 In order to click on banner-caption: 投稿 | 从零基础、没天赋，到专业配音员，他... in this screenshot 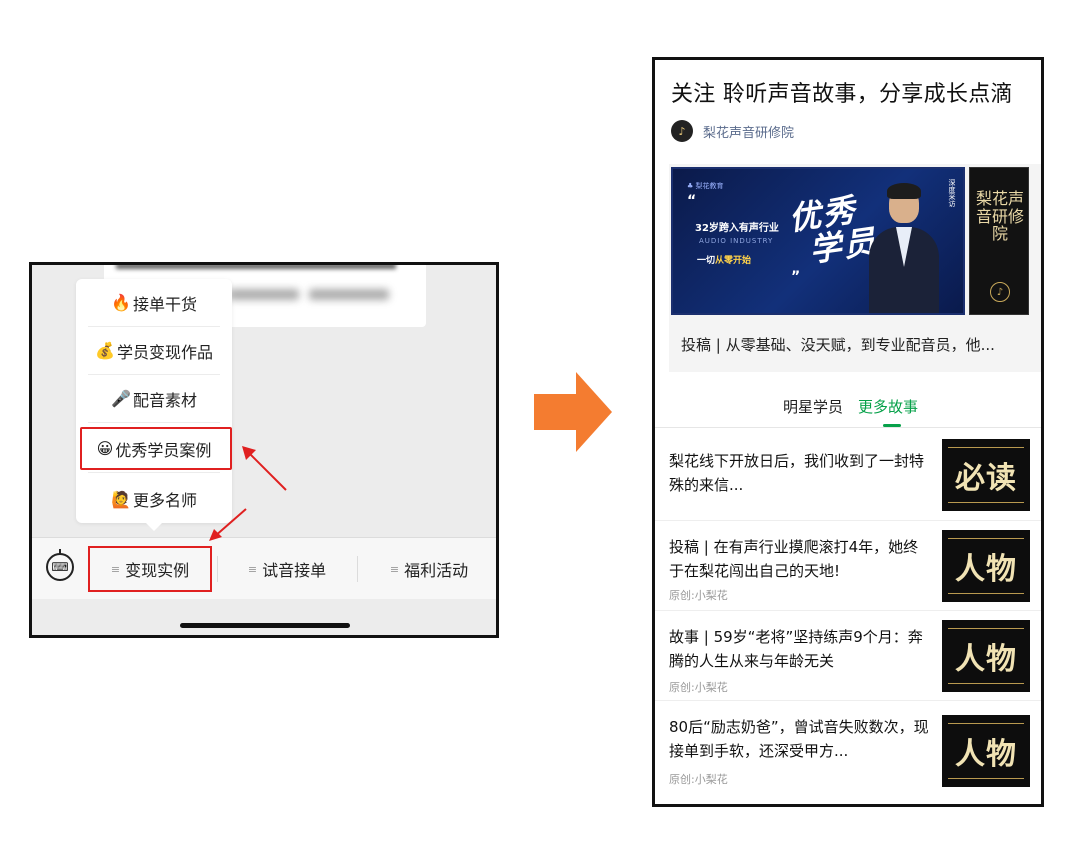, I will do `click(838, 344)`.